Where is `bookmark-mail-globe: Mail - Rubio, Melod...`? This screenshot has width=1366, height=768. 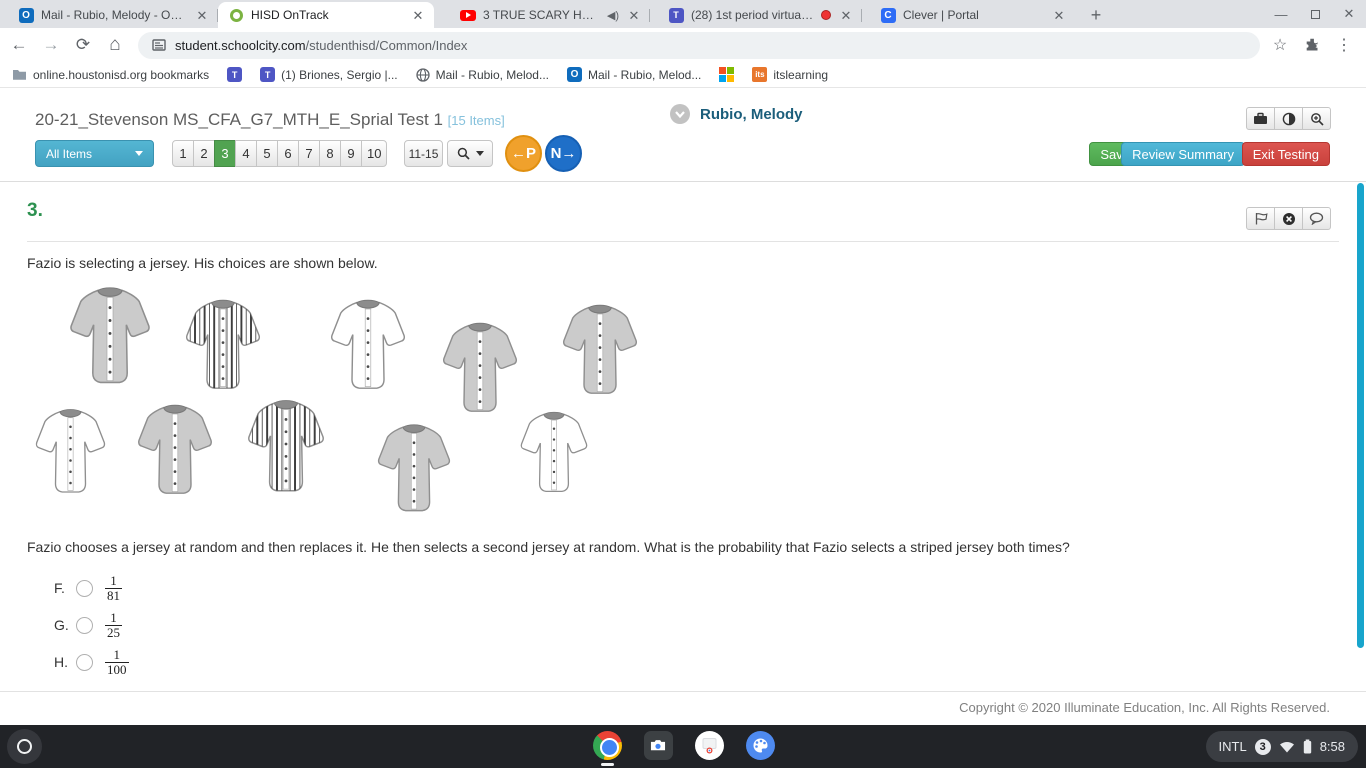
bookmark-mail-globe: Mail - Rubio, Melod... is located at coordinates (482, 75).